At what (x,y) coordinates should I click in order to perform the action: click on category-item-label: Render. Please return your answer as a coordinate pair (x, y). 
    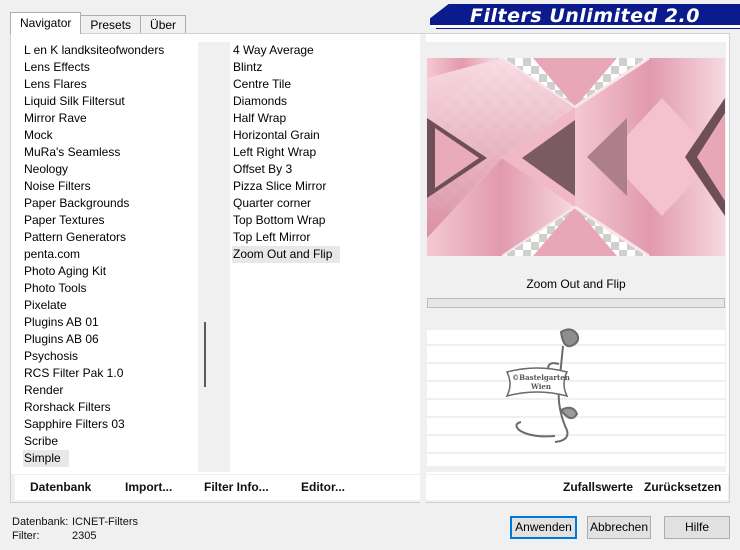
    Looking at the image, I should click on (44, 390).